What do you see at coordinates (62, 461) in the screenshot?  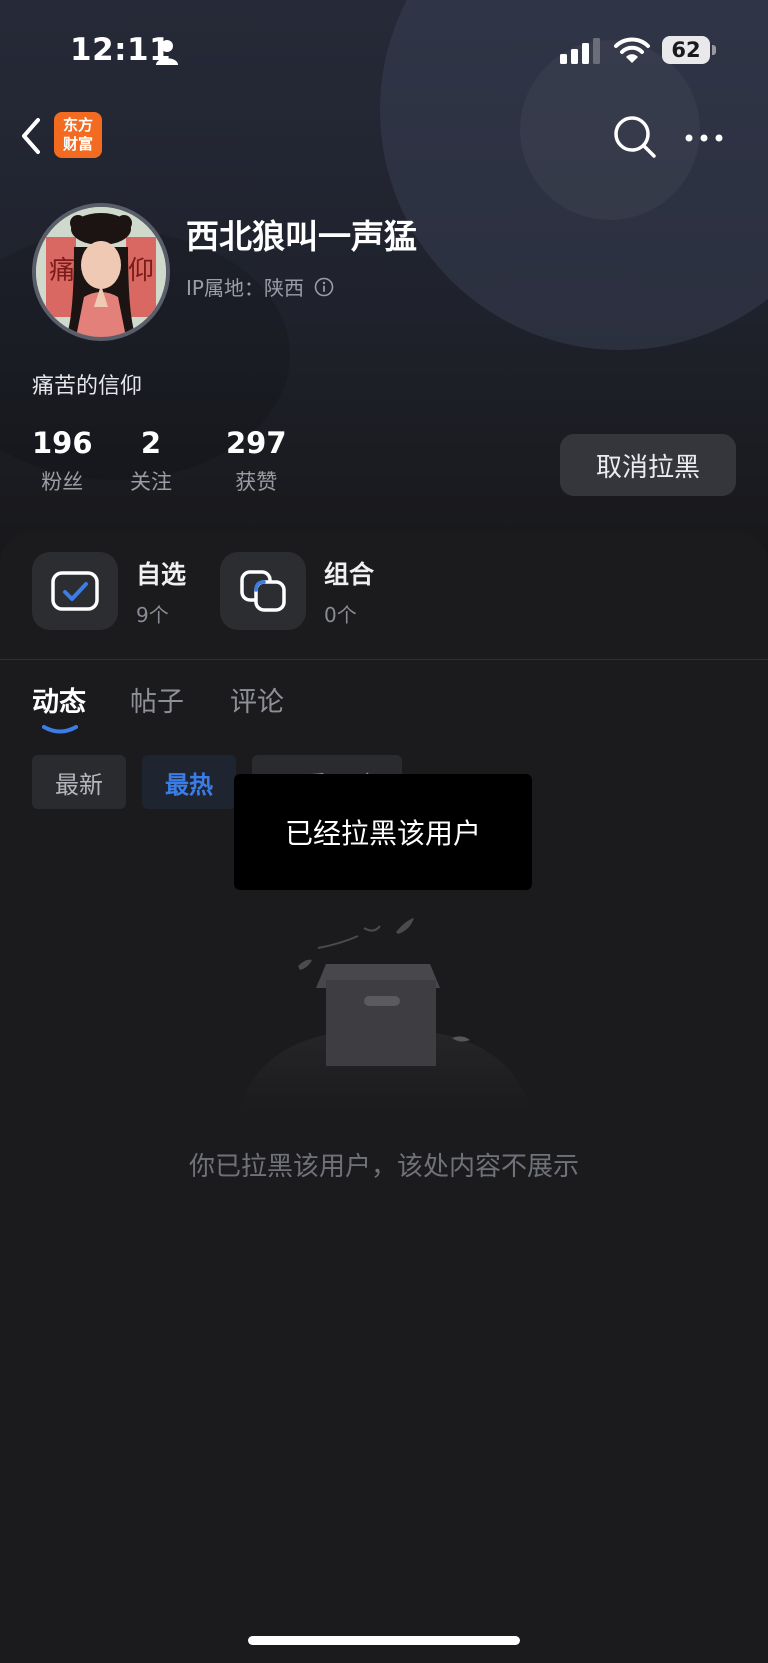 I see `stat-fans: 196 粉丝` at bounding box center [62, 461].